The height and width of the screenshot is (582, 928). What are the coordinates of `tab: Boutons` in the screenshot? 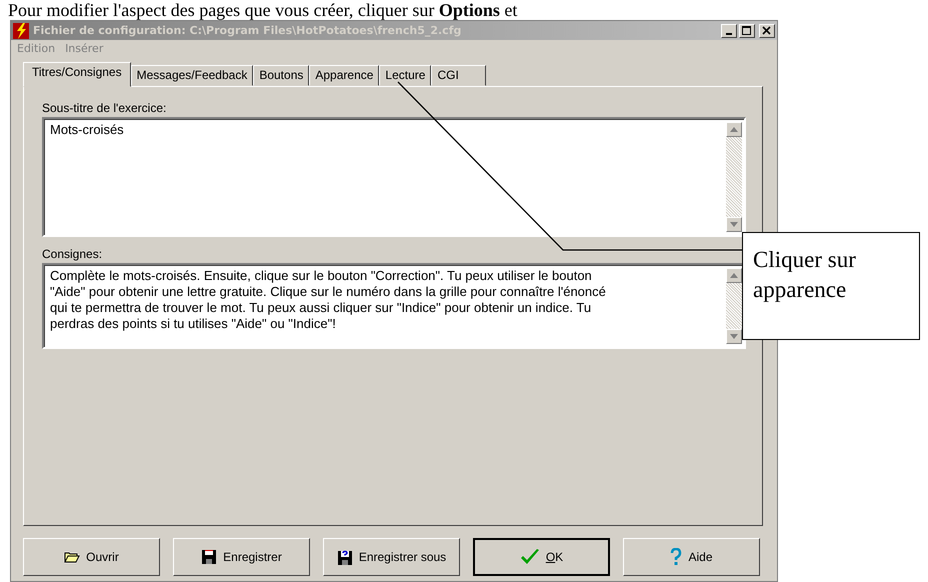 It's located at (281, 75).